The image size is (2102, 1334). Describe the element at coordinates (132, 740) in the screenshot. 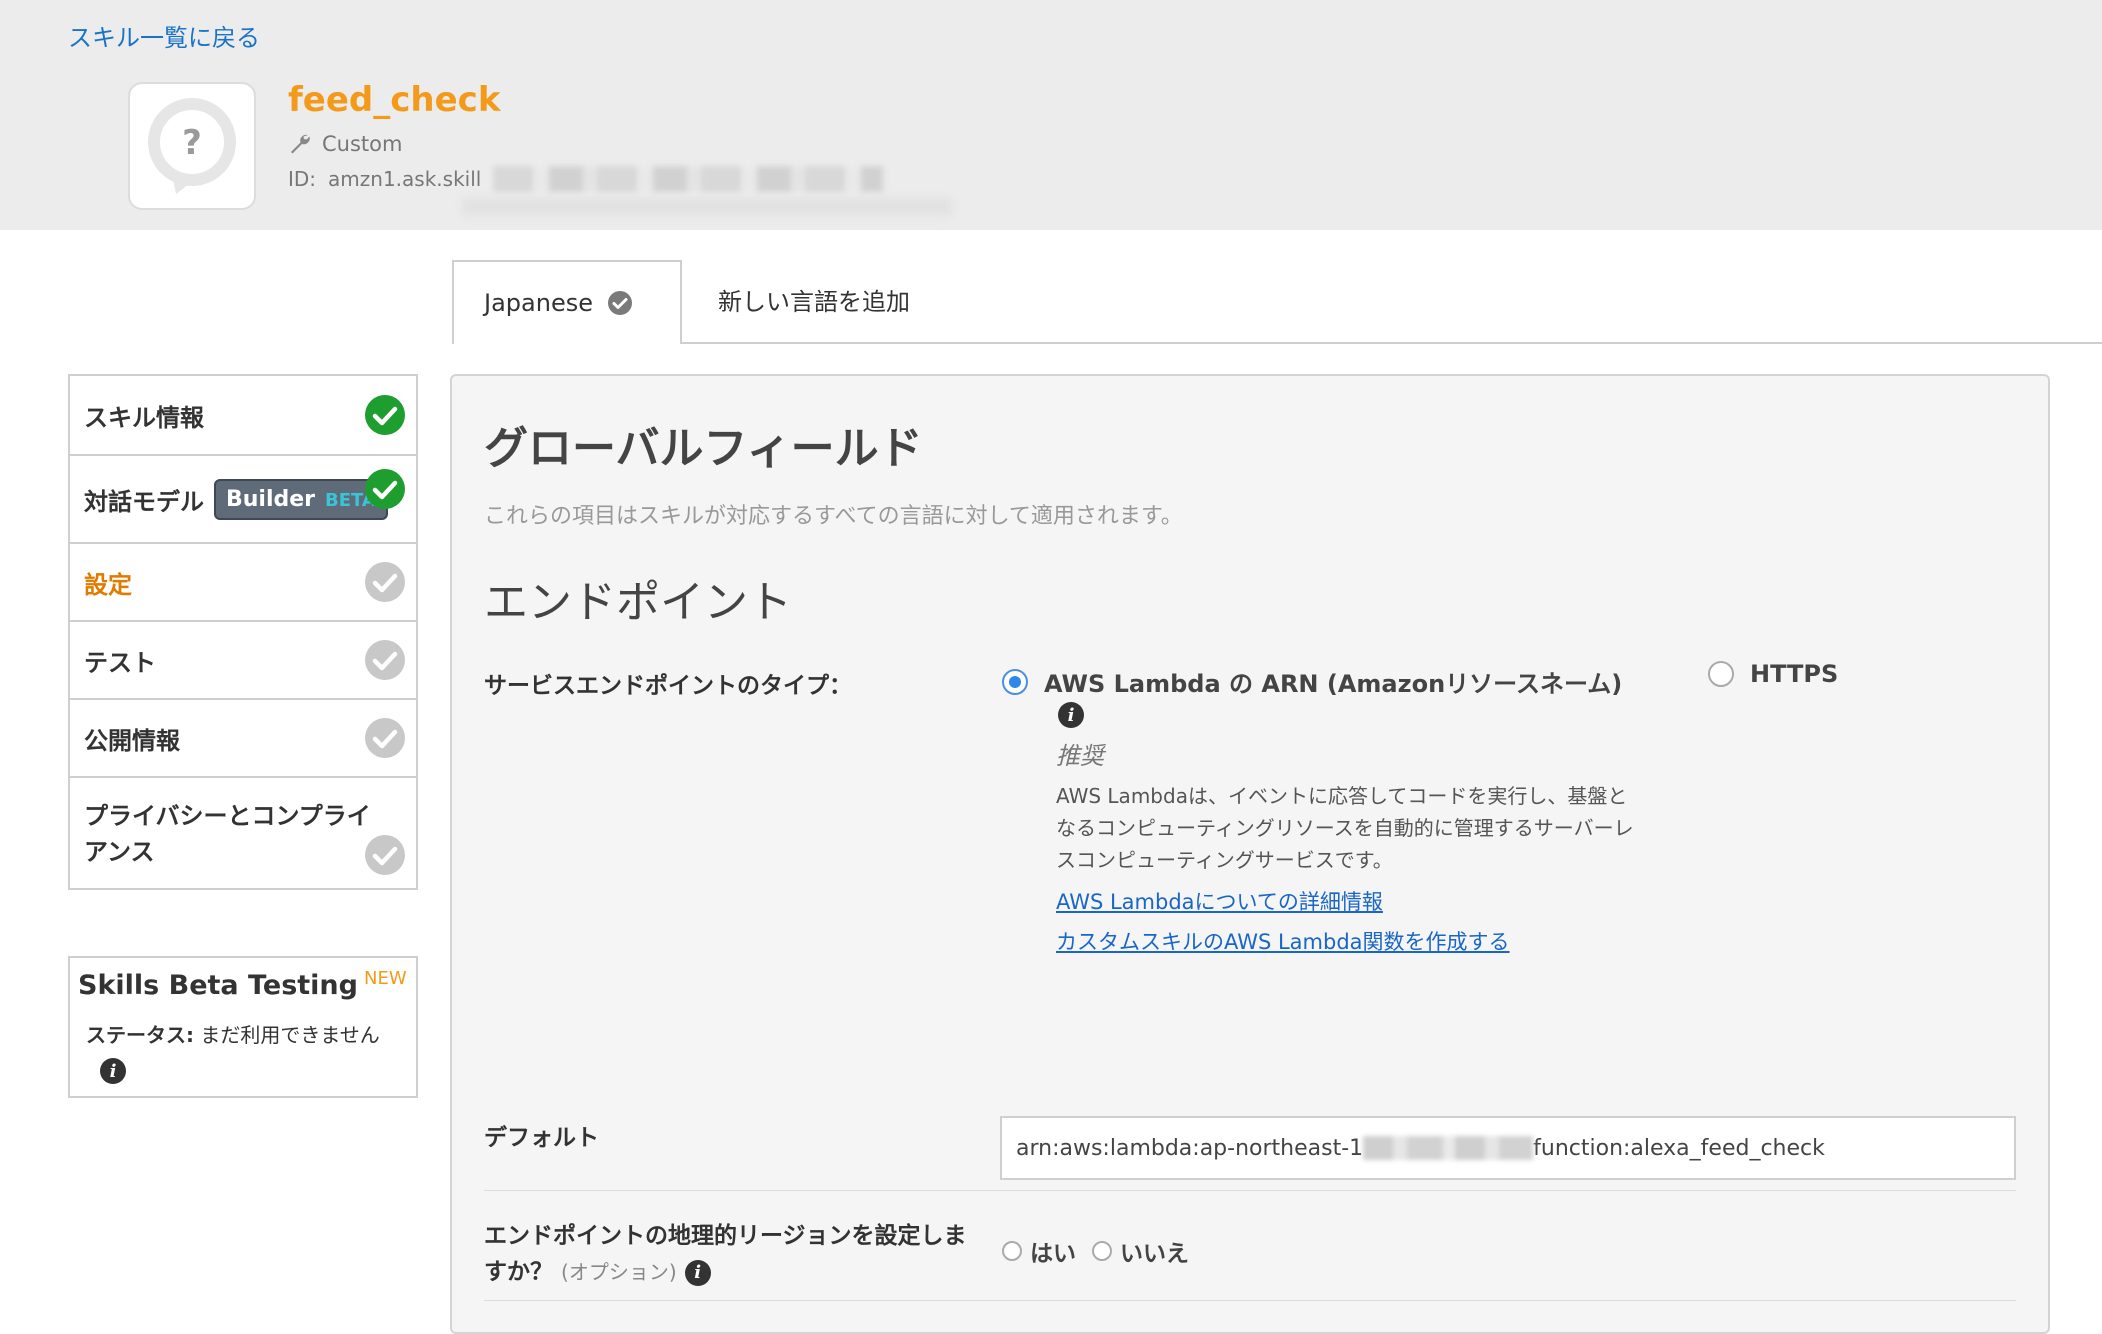

I see `sidebar-item-label: 公開情報` at that location.